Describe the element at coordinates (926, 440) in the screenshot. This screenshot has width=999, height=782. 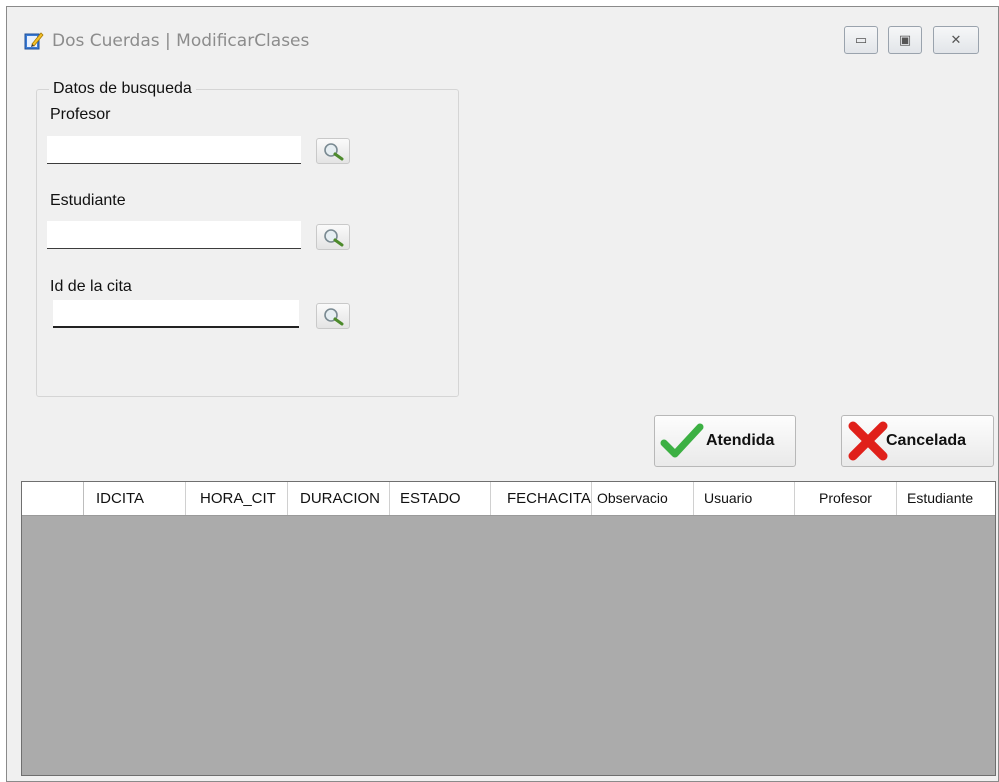
I see `cancelada-label: Cancelada` at that location.